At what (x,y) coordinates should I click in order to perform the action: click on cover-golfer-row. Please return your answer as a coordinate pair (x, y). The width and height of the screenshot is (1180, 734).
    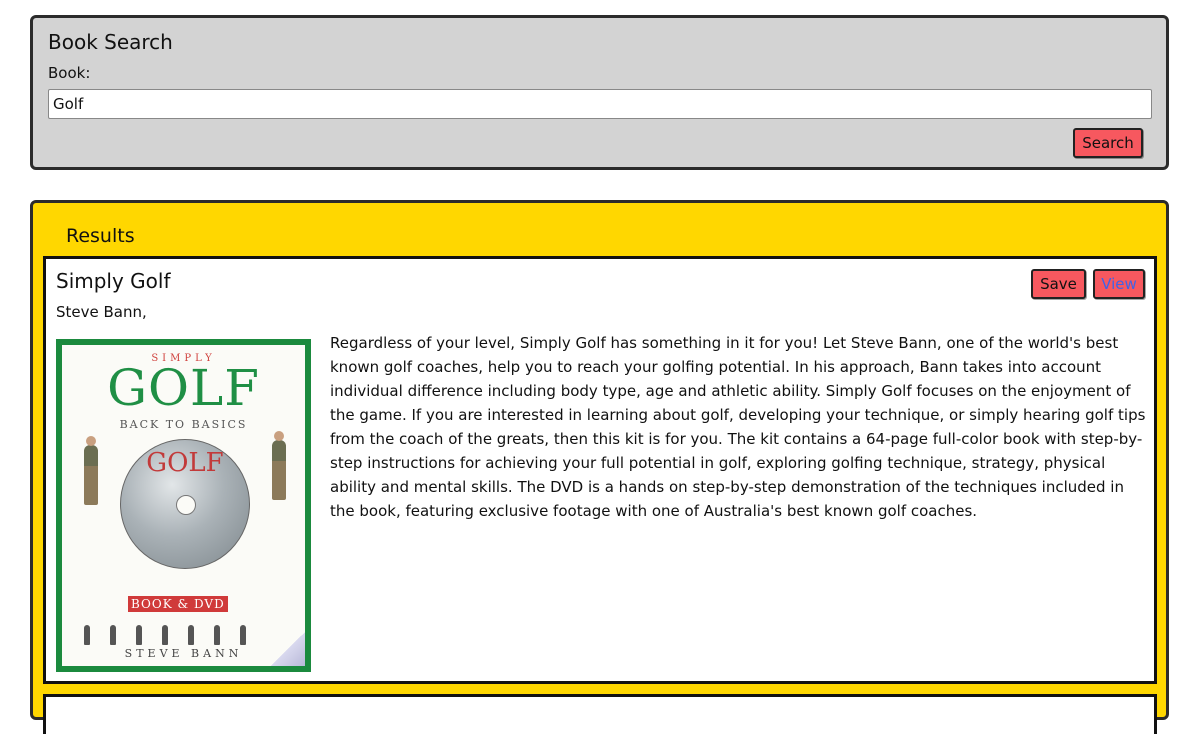
    Looking at the image, I should click on (165, 635).